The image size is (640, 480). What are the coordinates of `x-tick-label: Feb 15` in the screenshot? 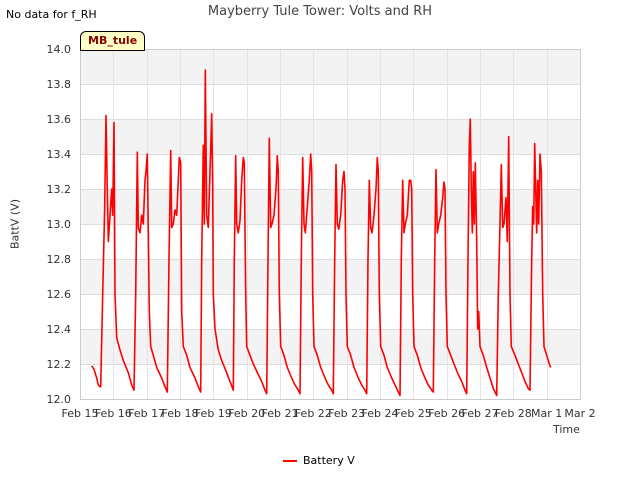 It's located at (80, 413).